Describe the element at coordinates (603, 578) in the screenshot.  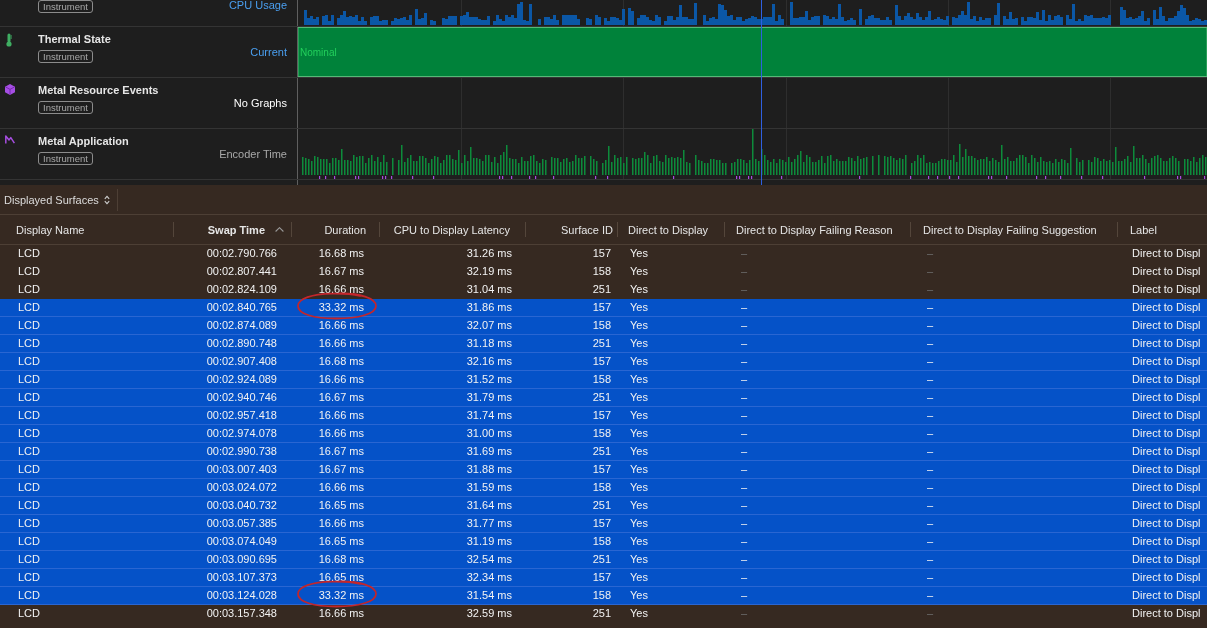
I see `table-row: LCD 00:03.107.373 16.65 ms 32.34 ms 157 Yes – – Direct to Displ` at that location.